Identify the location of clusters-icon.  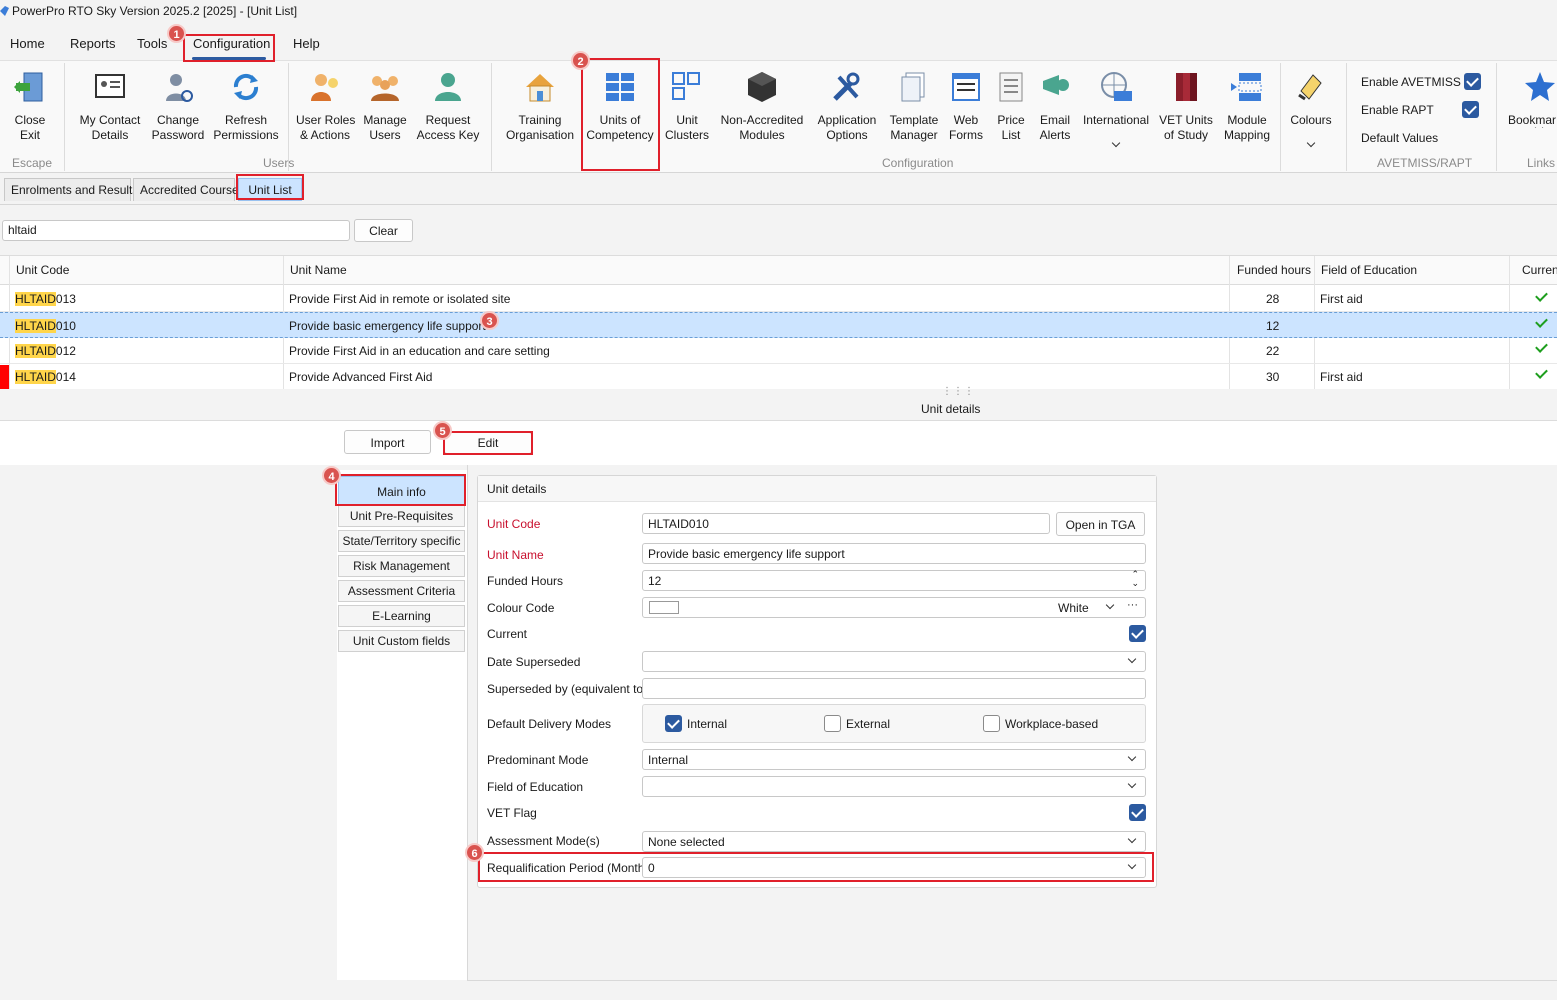
(686, 86).